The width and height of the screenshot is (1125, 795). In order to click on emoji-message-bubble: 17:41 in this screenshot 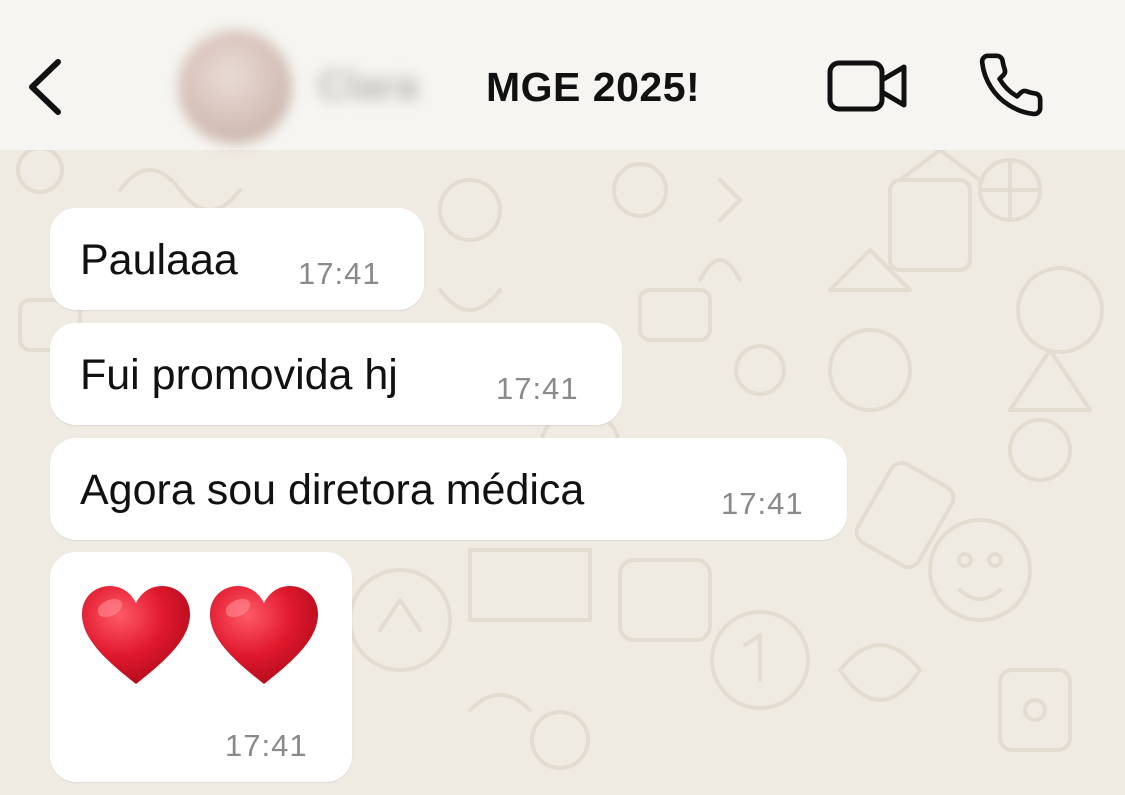, I will do `click(201, 667)`.